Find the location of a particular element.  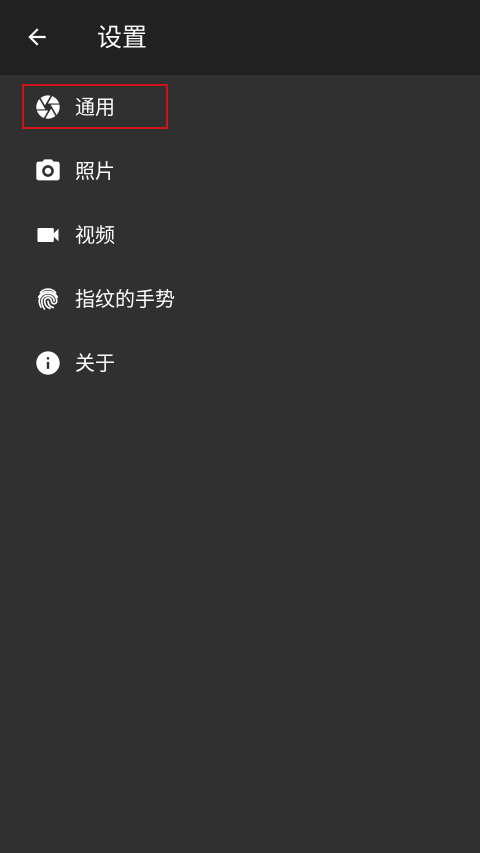

arrow-back-icon is located at coordinates (37, 37).